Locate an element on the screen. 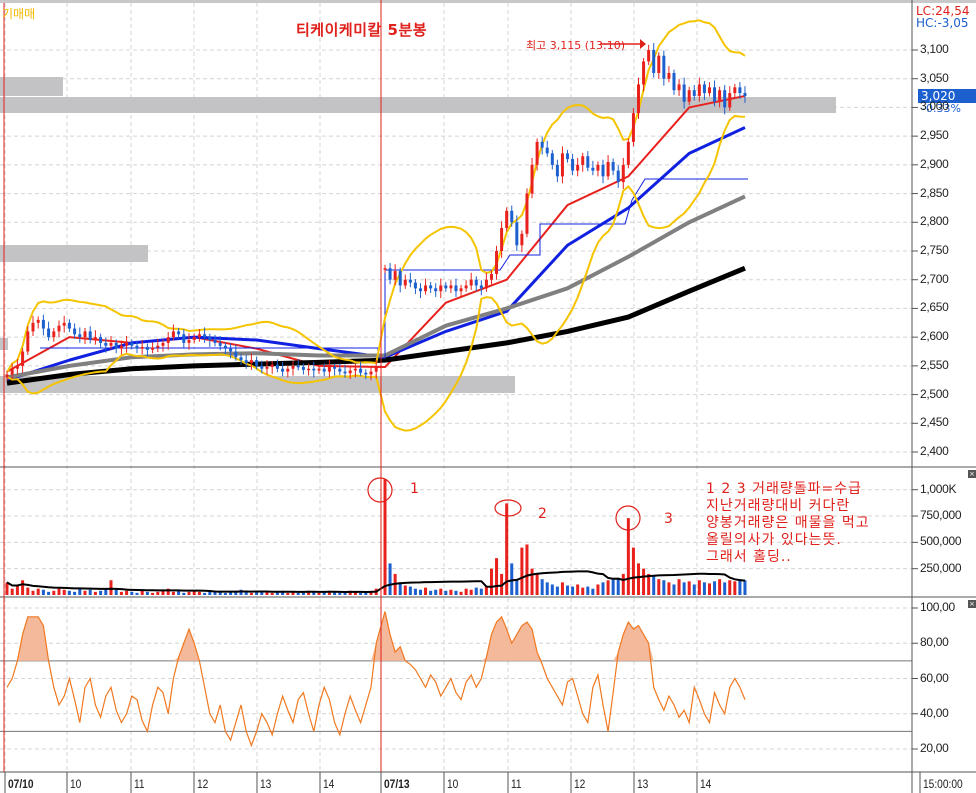  price-tick-label: 2,750 is located at coordinates (934, 250).